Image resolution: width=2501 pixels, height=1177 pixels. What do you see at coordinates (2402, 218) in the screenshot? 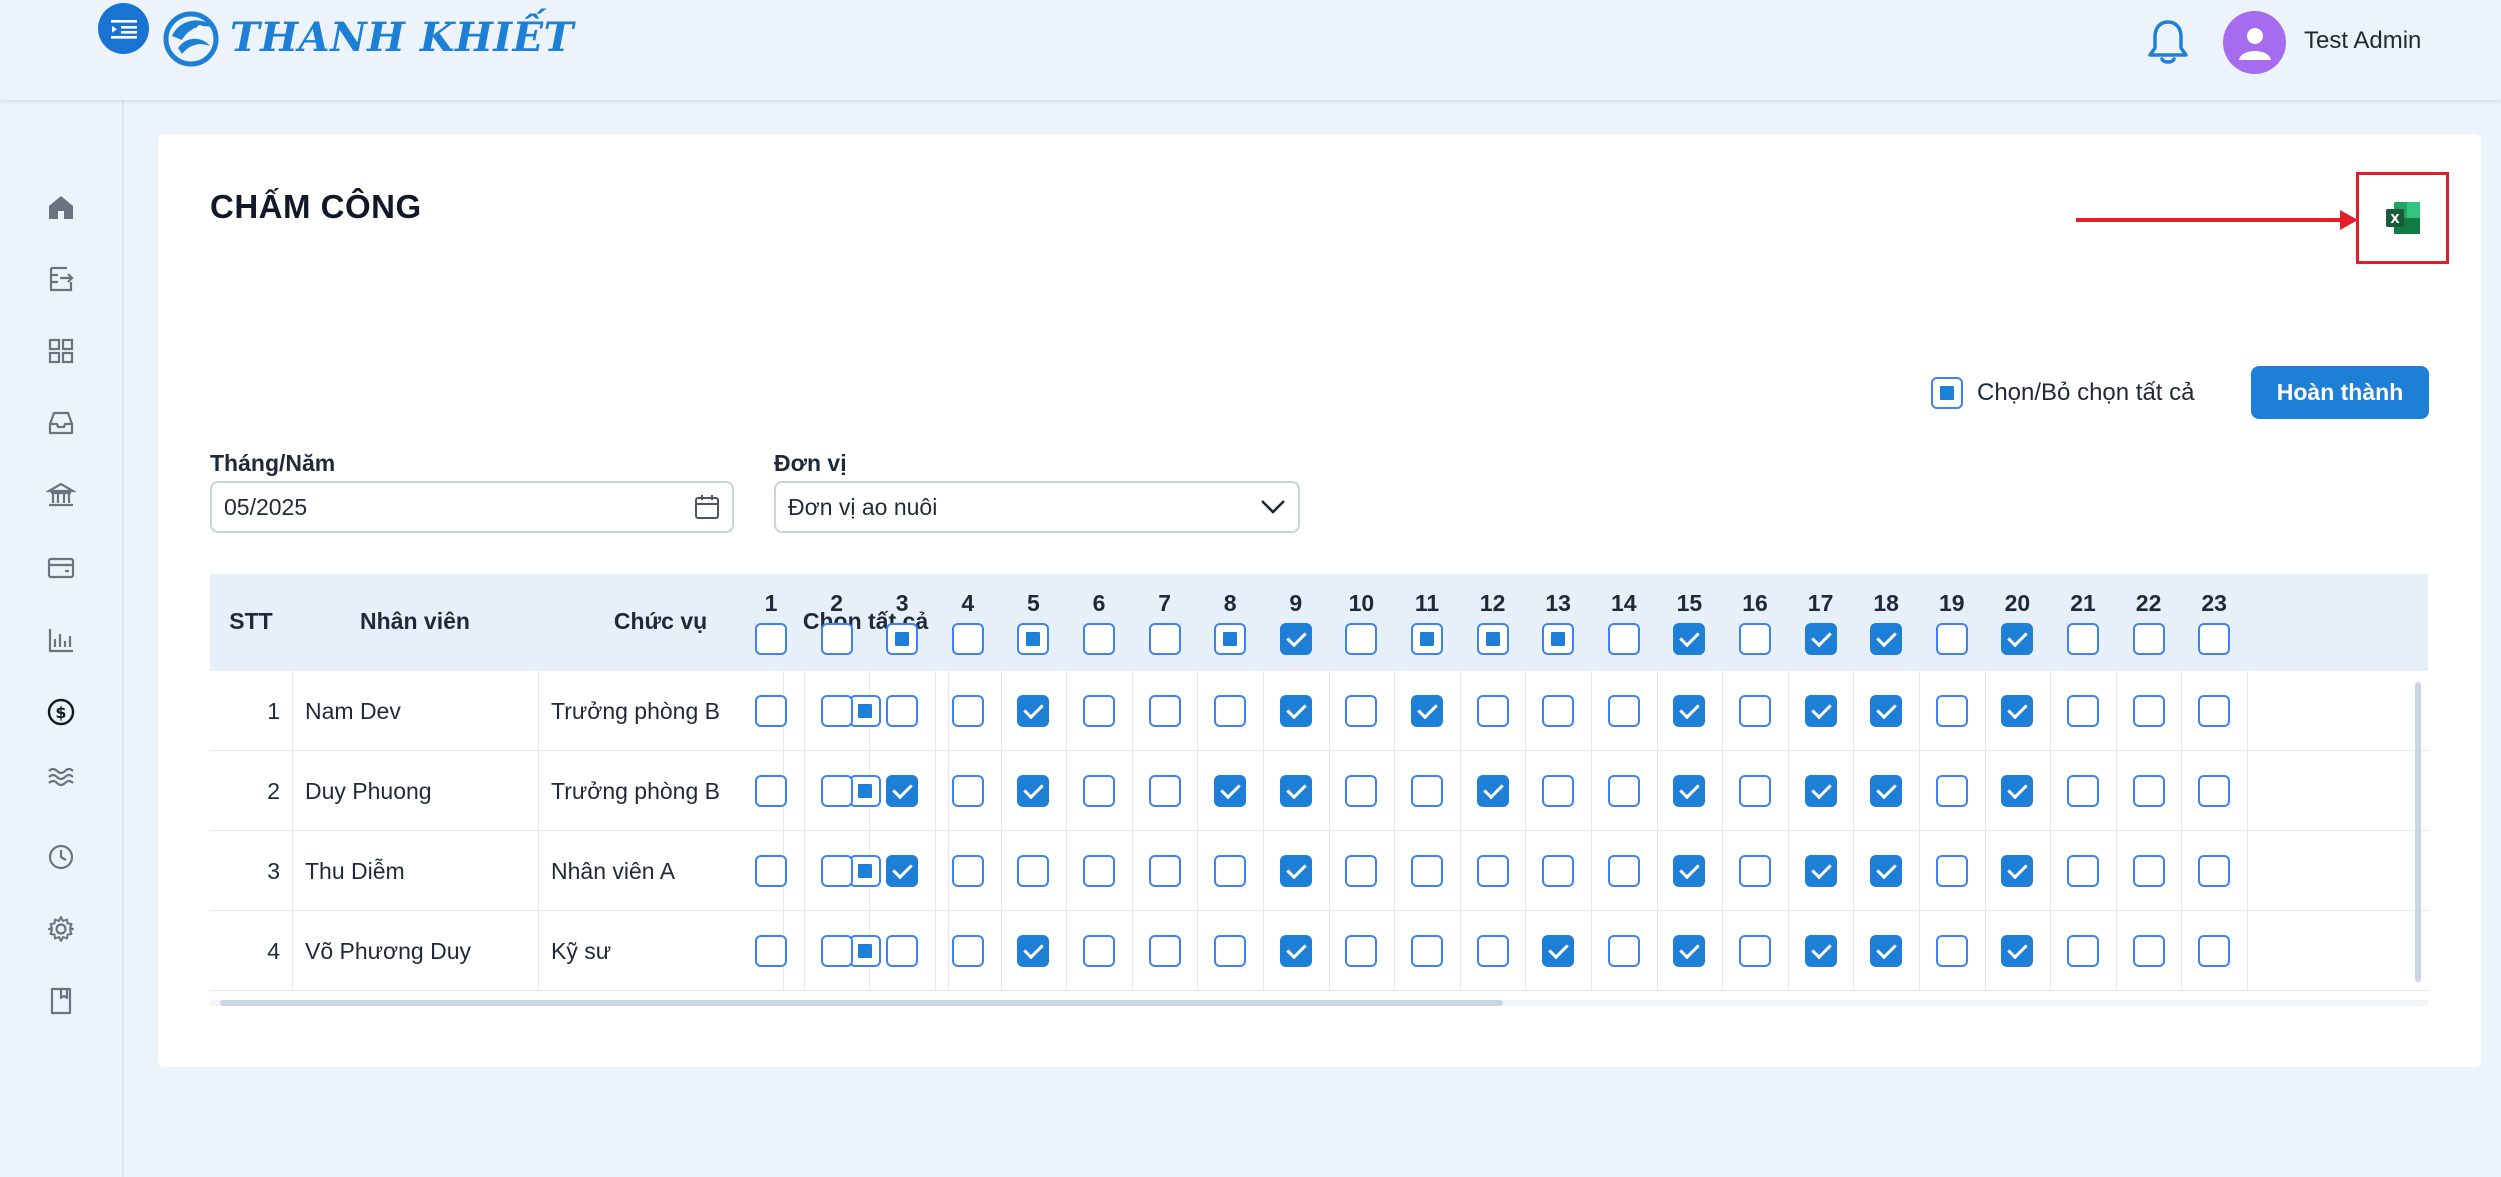
I see `export-excel-button: X` at bounding box center [2402, 218].